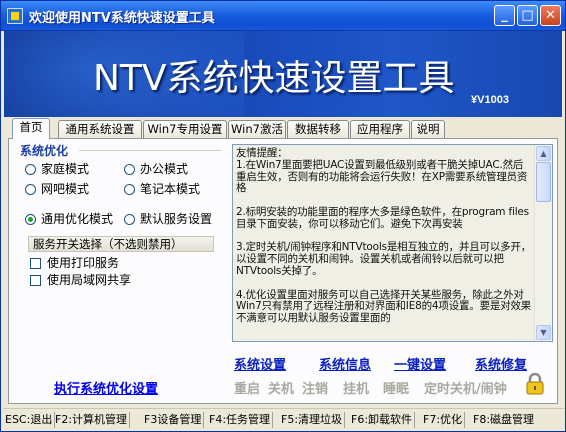 Image resolution: width=566 pixels, height=432 pixels. I want to click on scroll-thumb, so click(543, 182).